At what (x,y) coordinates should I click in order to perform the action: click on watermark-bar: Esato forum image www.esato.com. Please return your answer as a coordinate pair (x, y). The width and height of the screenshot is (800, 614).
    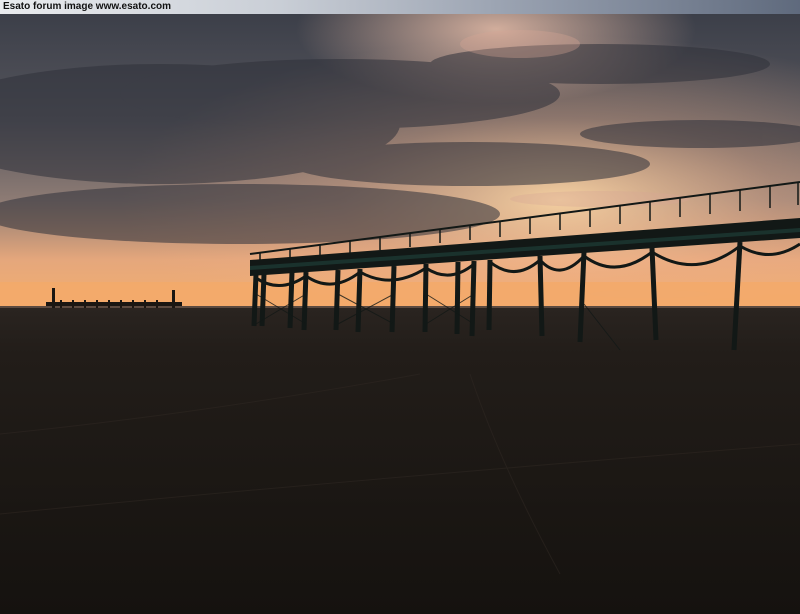
    Looking at the image, I should click on (400, 7).